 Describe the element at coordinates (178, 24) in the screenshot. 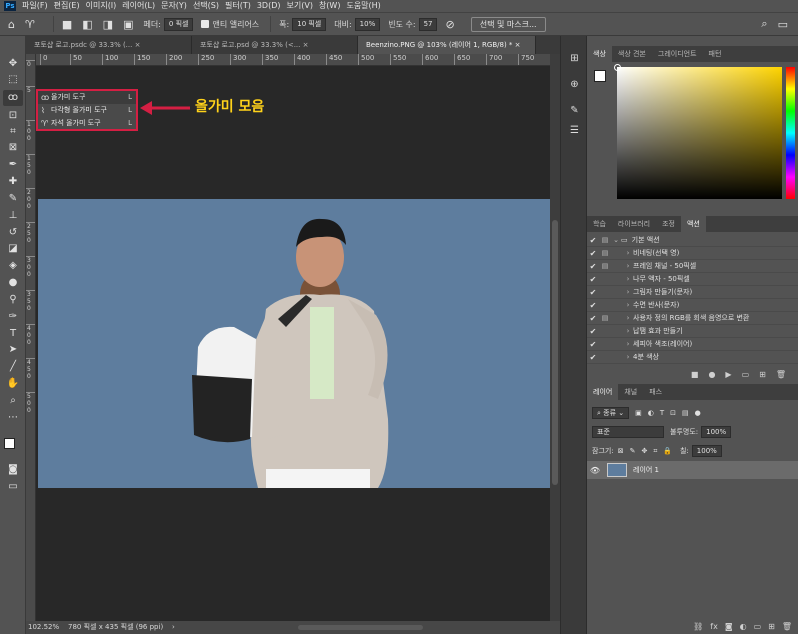

I see `feather-input: 0 픽셀` at that location.